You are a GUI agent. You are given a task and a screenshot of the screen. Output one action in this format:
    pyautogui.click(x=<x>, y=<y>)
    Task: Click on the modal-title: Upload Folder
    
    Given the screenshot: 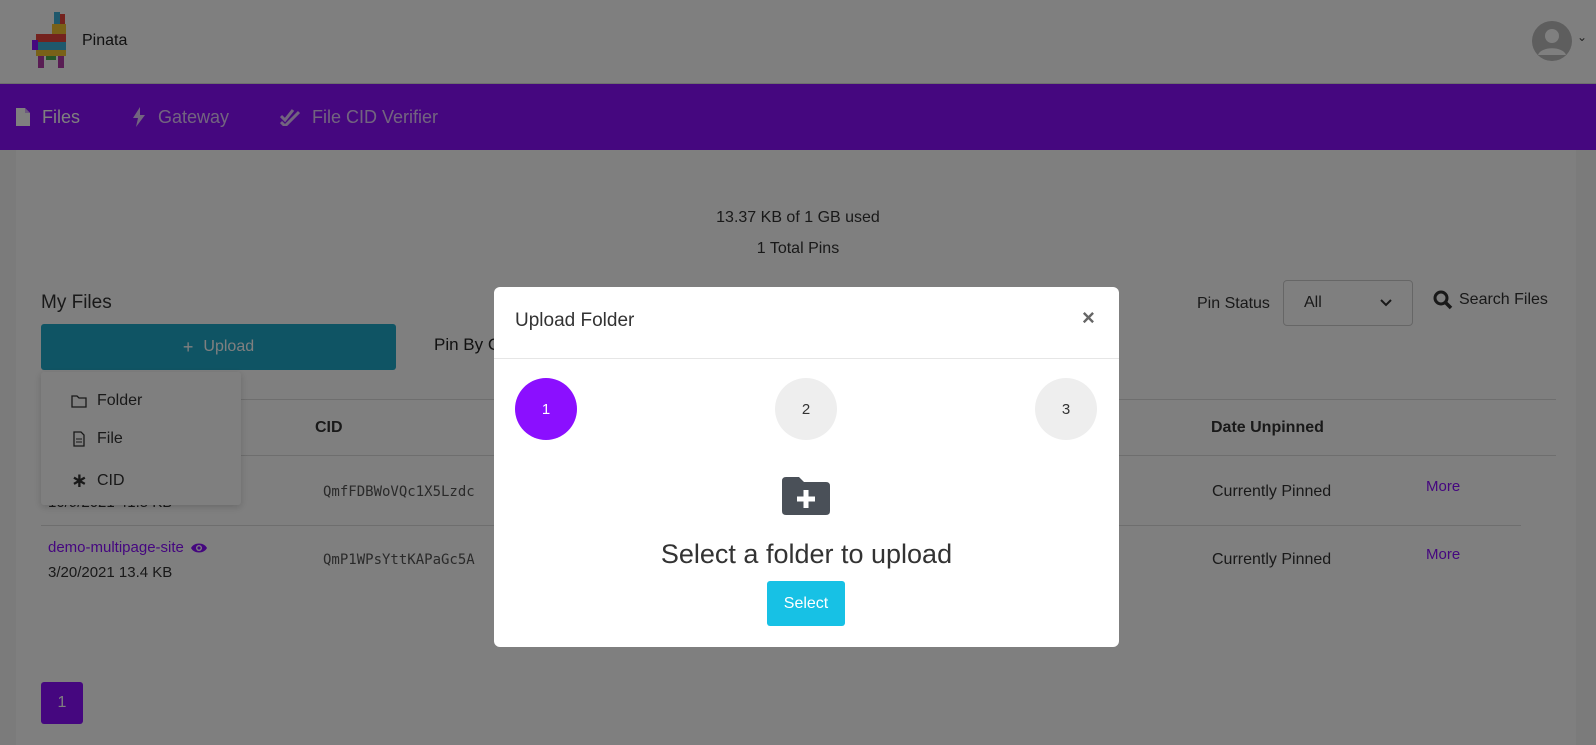 What is the action you would take?
    pyautogui.click(x=575, y=320)
    